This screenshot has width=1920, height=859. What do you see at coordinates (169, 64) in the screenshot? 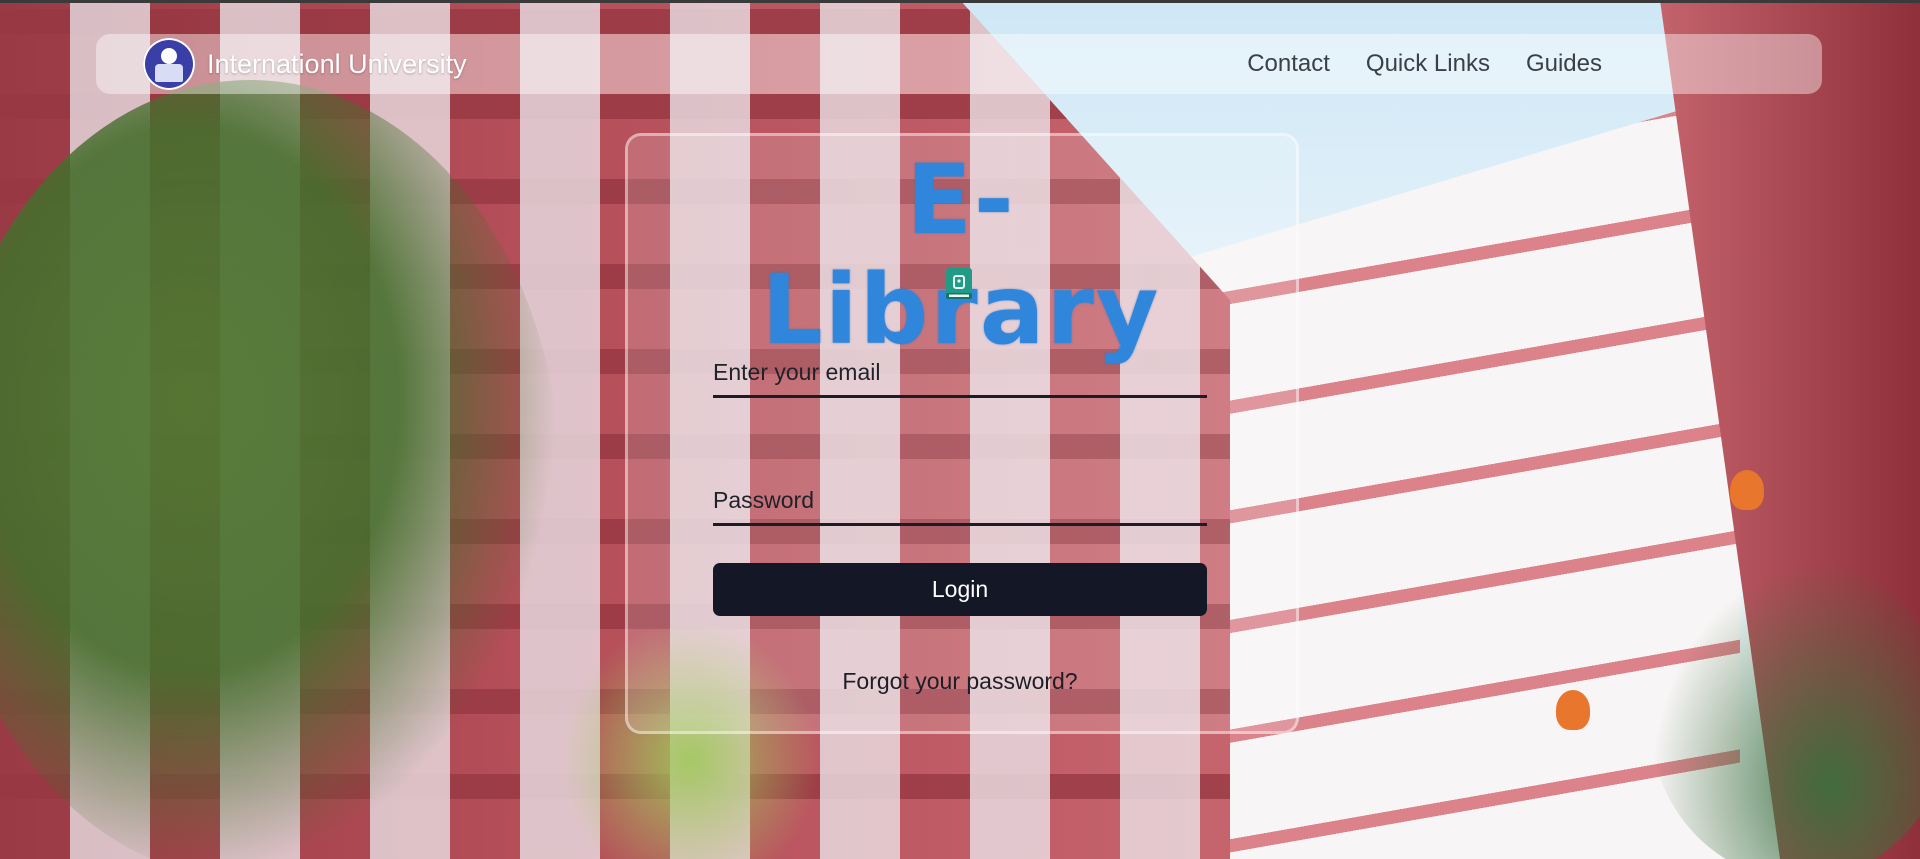
I see `university-logo-icon` at bounding box center [169, 64].